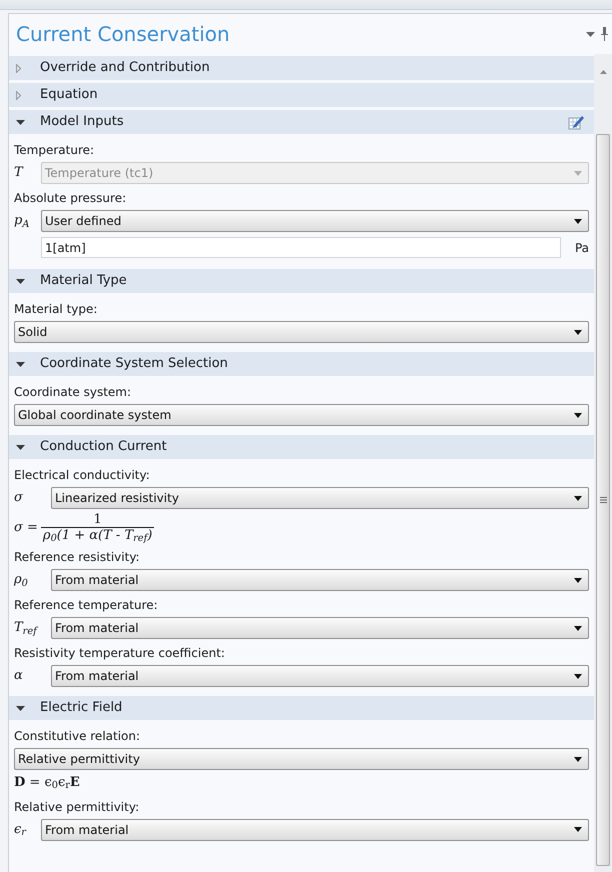 The width and height of the screenshot is (612, 872). I want to click on symbol-label: p$_{A}$, so click(22, 221).